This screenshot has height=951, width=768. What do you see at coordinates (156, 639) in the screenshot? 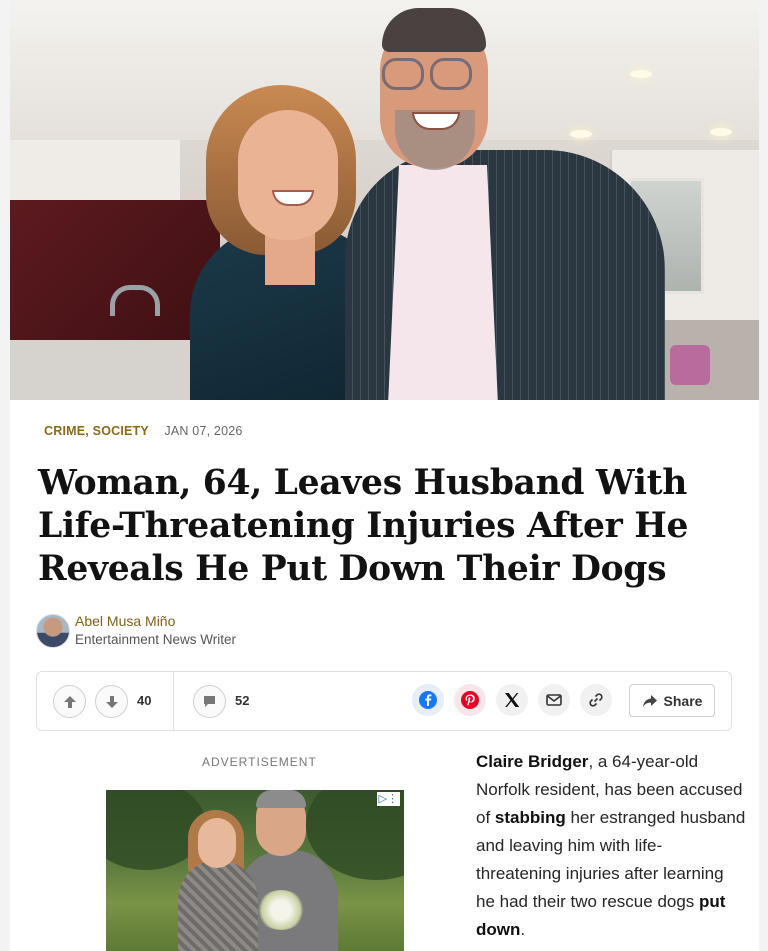
I see `author-role: Entertainment News Writer` at bounding box center [156, 639].